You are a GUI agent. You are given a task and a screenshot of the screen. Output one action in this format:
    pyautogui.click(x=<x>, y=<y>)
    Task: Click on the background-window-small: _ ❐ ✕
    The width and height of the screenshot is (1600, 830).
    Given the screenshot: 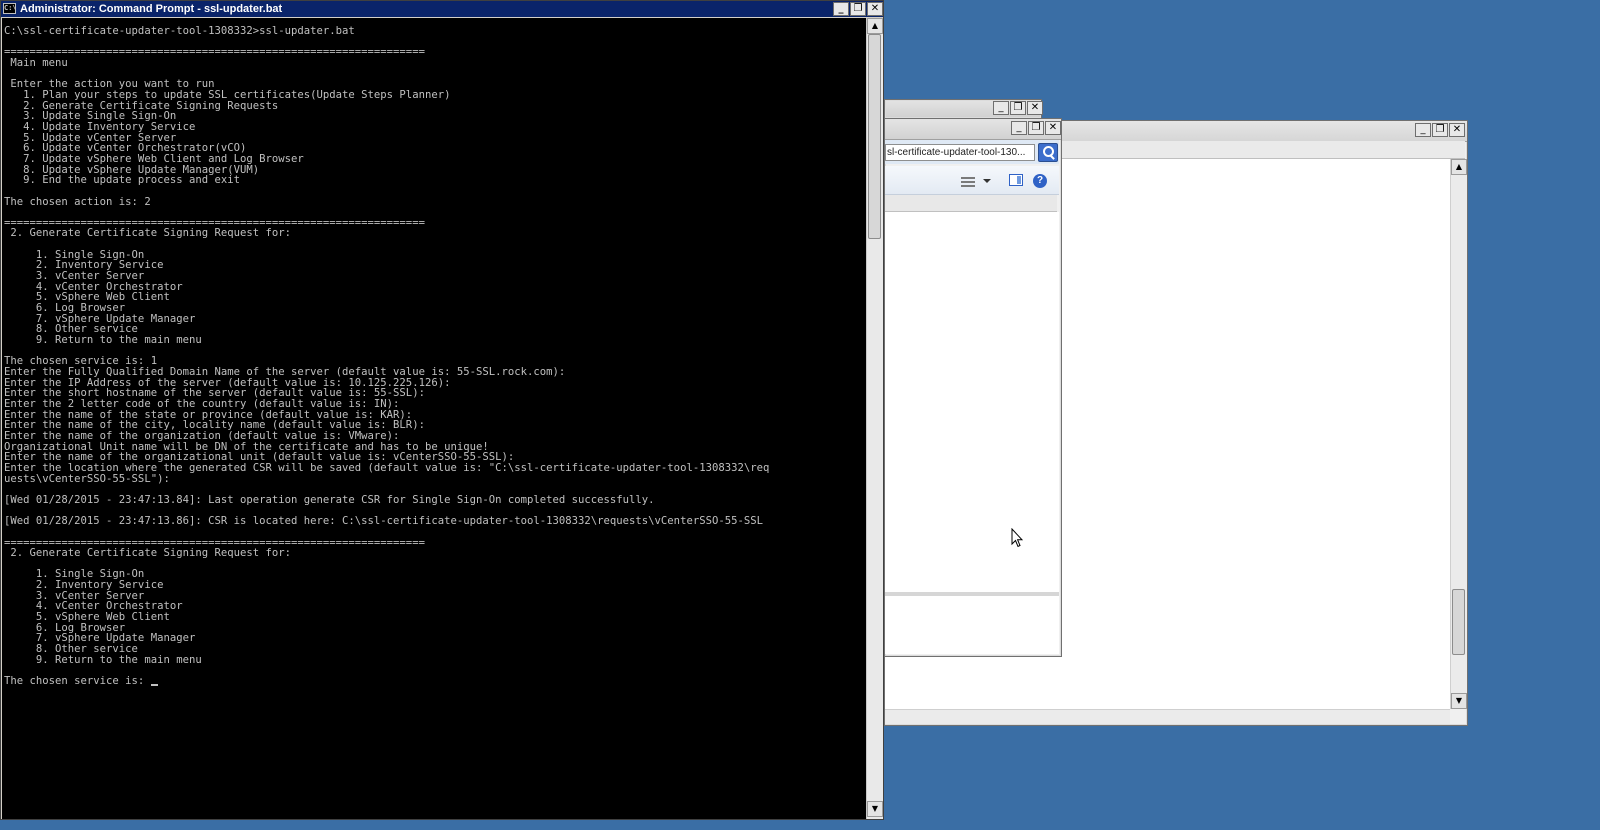 What is the action you would take?
    pyautogui.click(x=963, y=109)
    